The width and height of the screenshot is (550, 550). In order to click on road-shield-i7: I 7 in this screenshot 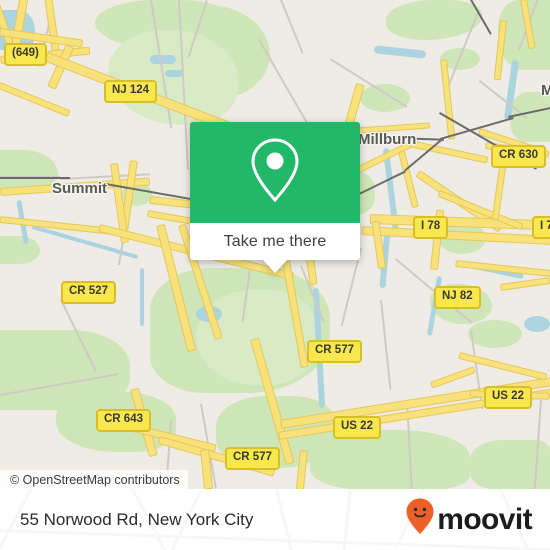, I will do `click(541, 227)`.